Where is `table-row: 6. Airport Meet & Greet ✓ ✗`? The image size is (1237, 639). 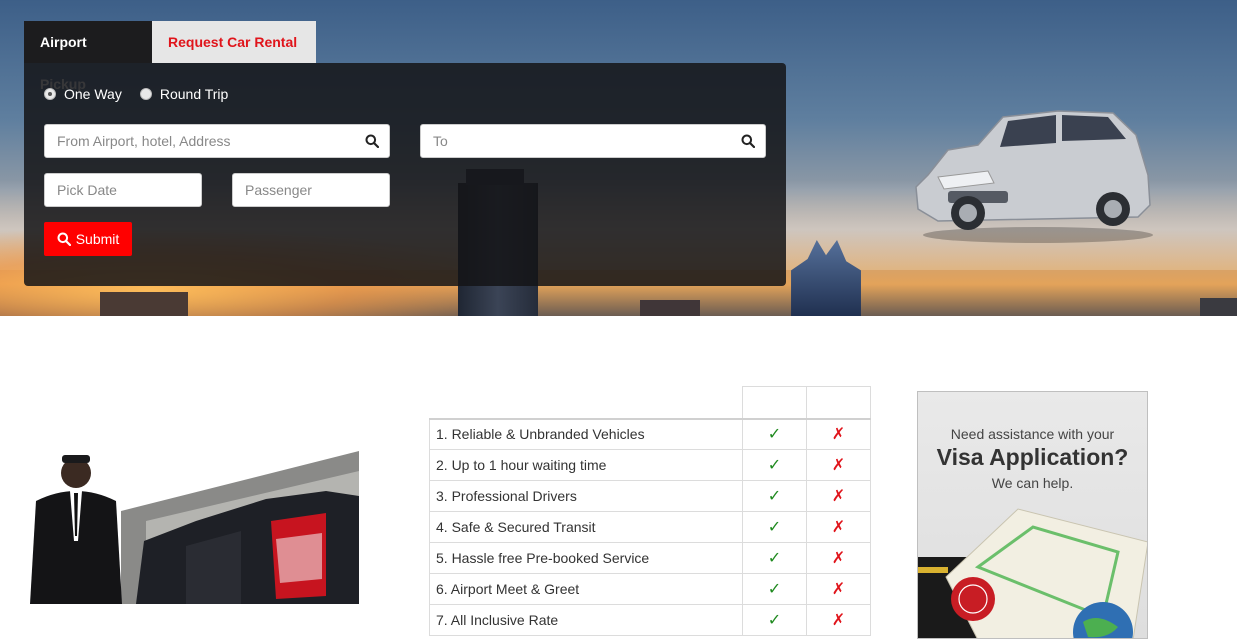
table-row: 6. Airport Meet & Greet ✓ ✗ is located at coordinates (650, 589).